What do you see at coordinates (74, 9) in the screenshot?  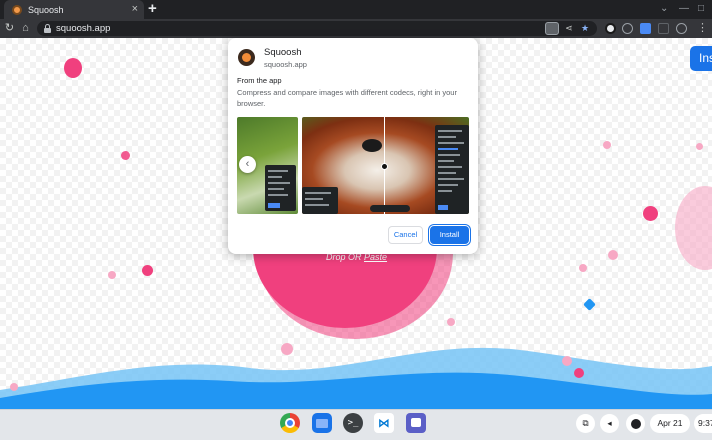 I see `browser-tab: Squoosh ×` at bounding box center [74, 9].